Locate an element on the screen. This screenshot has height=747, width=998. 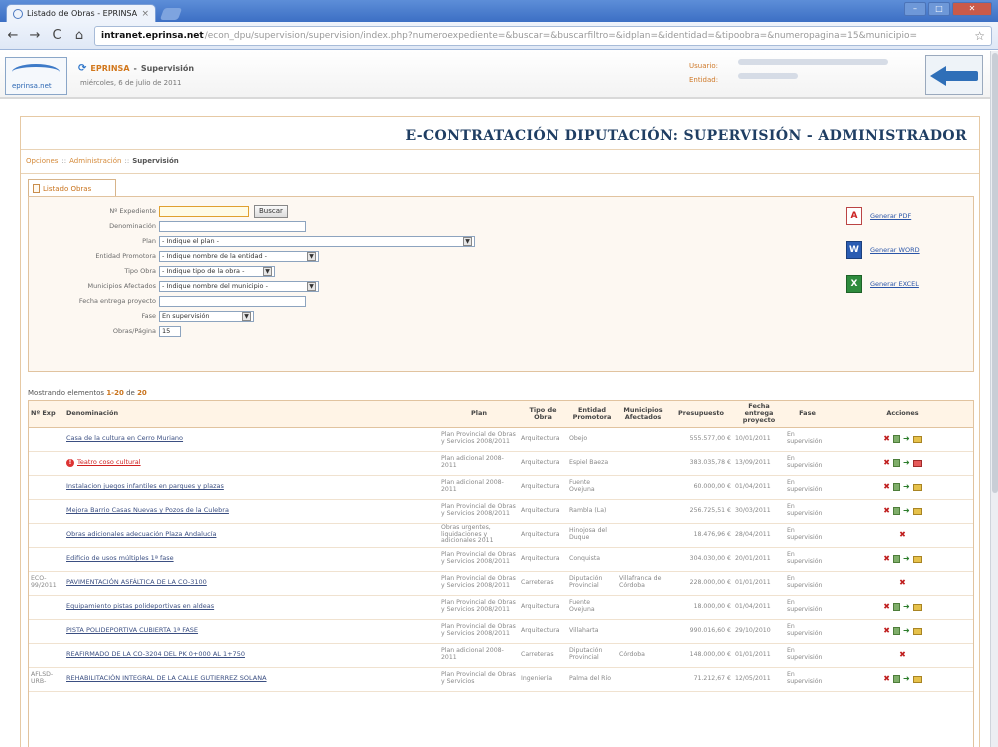
reload-icon: C is located at coordinates (57, 35).